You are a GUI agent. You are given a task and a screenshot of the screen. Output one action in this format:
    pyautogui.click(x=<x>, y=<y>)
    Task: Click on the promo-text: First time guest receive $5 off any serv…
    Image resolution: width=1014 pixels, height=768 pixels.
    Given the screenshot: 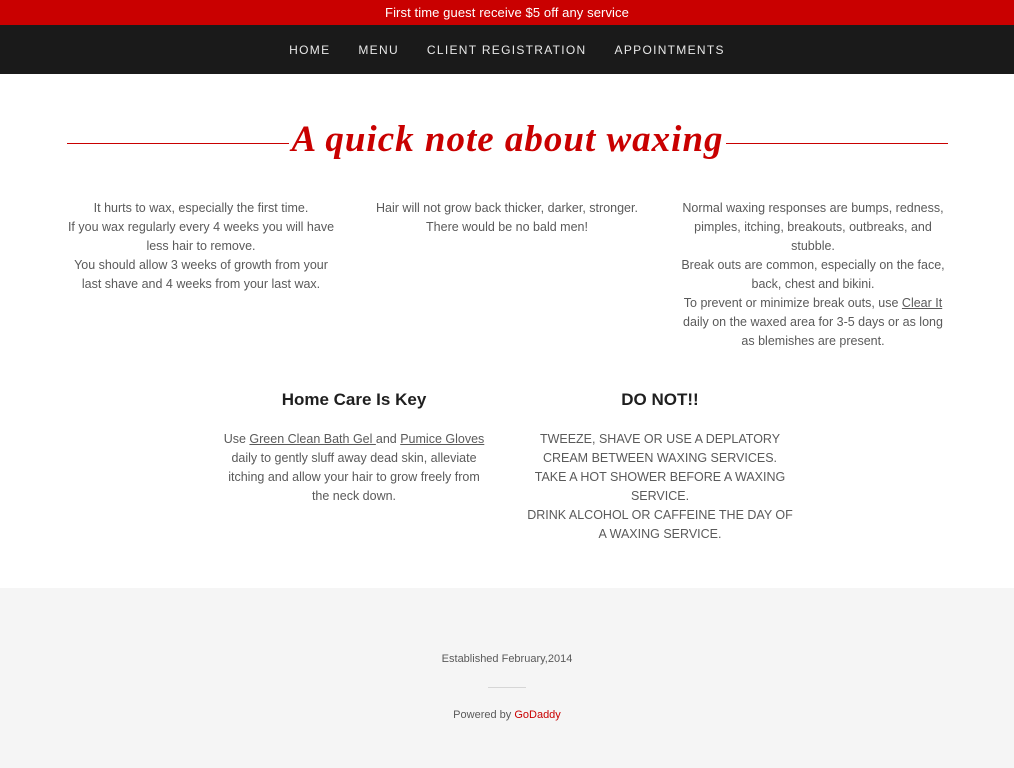 What is the action you would take?
    pyautogui.click(x=507, y=12)
    